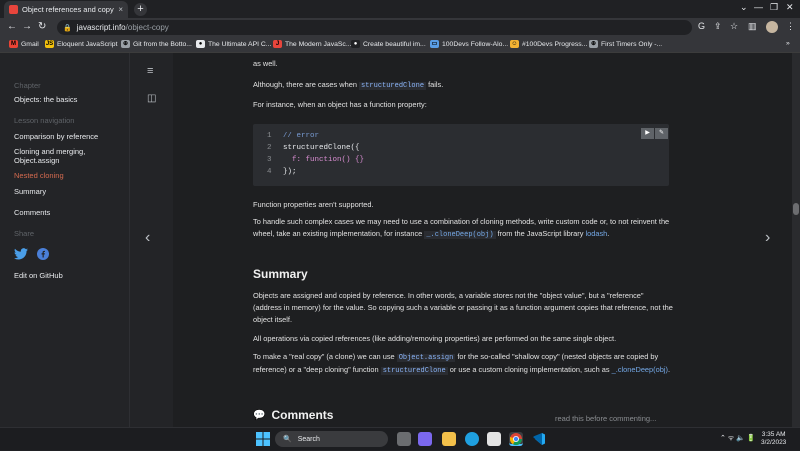  I want to click on map-icon: ◫, so click(151, 98).